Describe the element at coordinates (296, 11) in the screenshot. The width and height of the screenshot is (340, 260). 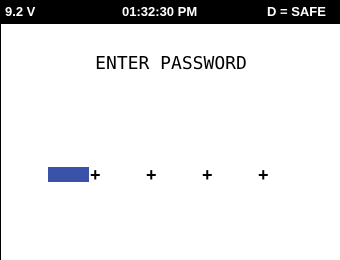
I see `mode-indicator: D = SAFE` at that location.